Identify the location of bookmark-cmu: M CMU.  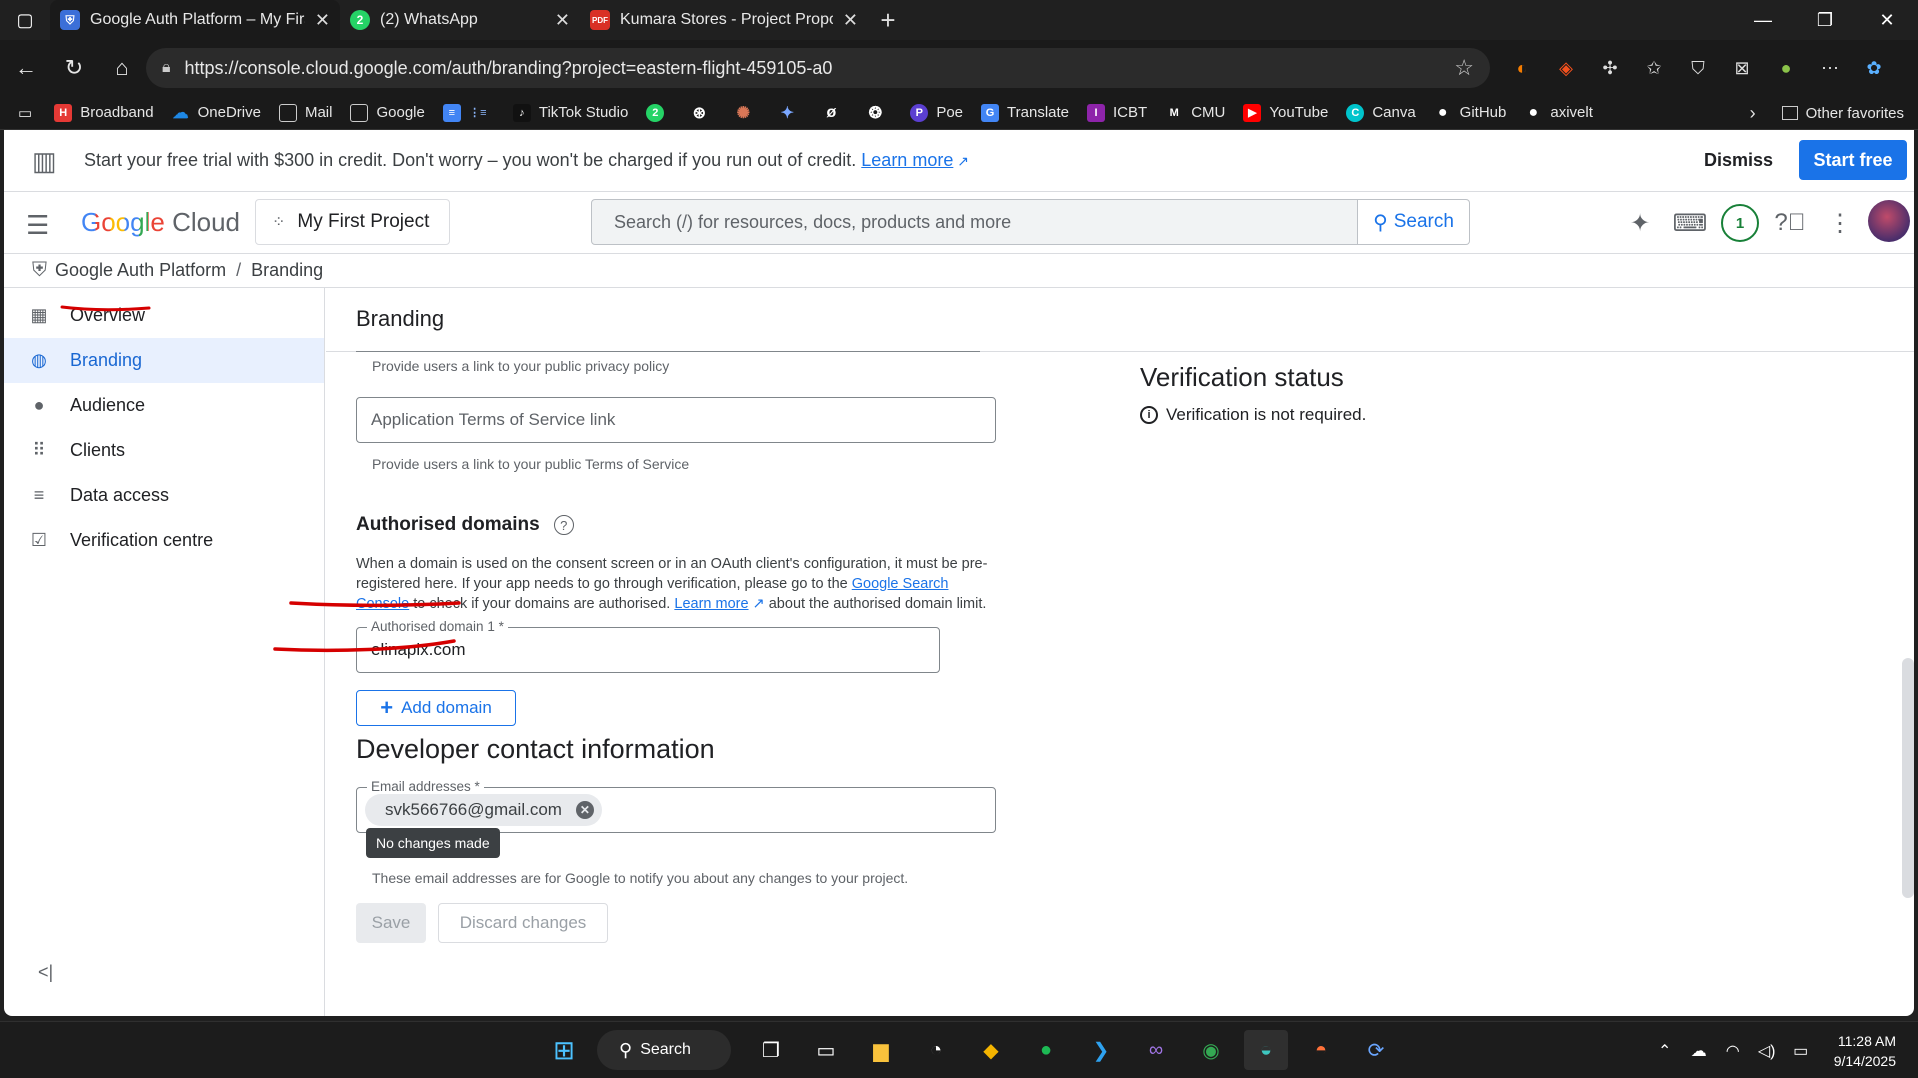
(1195, 113).